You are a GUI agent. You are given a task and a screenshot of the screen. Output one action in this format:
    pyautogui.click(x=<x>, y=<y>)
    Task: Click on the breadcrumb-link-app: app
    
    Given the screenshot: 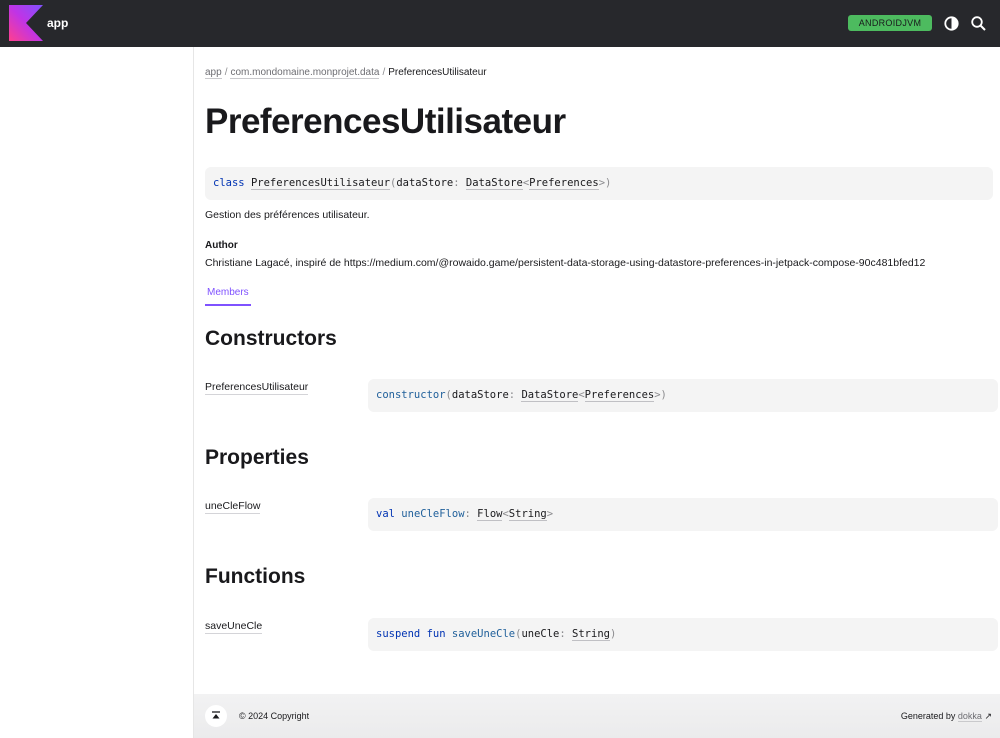 What is the action you would take?
    pyautogui.click(x=213, y=73)
    